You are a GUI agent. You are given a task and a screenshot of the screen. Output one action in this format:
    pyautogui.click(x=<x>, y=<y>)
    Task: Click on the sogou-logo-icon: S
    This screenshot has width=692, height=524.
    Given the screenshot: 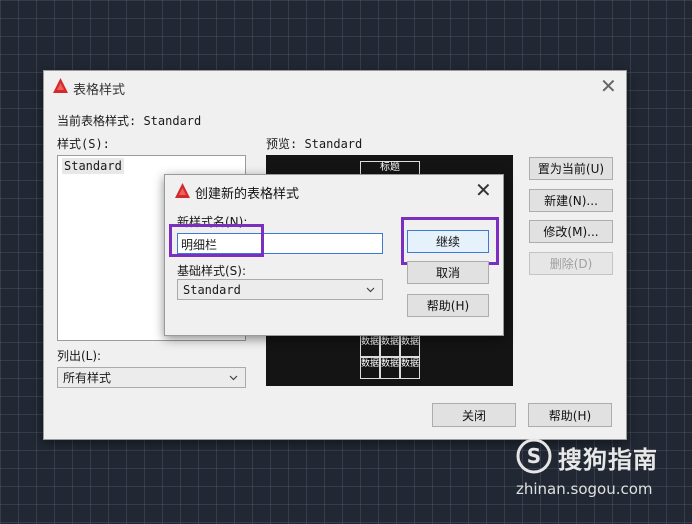 What is the action you would take?
    pyautogui.click(x=534, y=456)
    